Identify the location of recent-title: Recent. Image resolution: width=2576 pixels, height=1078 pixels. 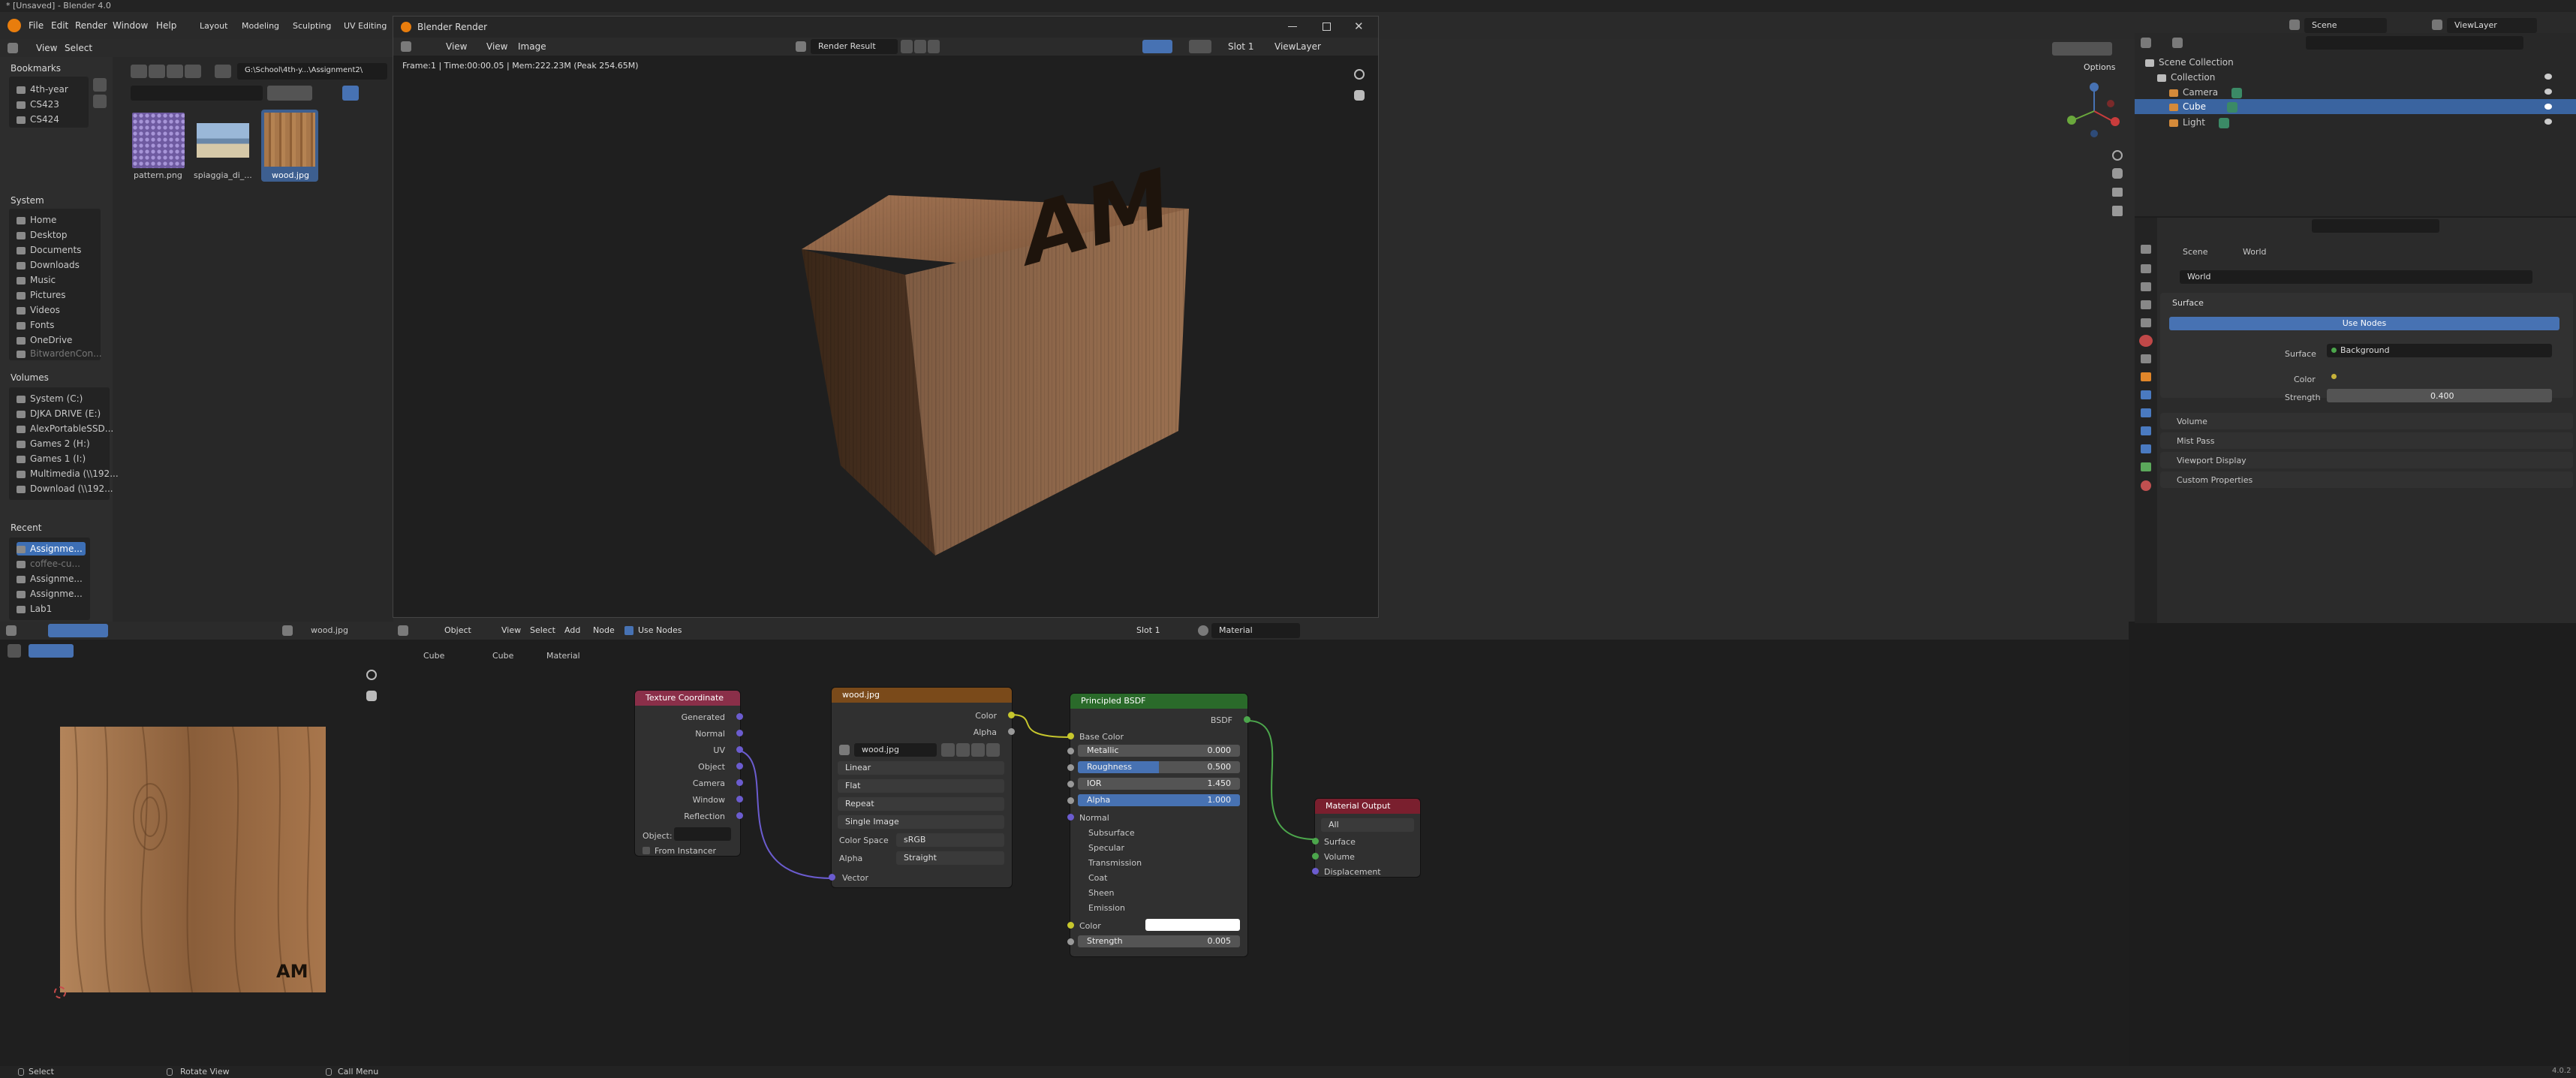
(26, 527).